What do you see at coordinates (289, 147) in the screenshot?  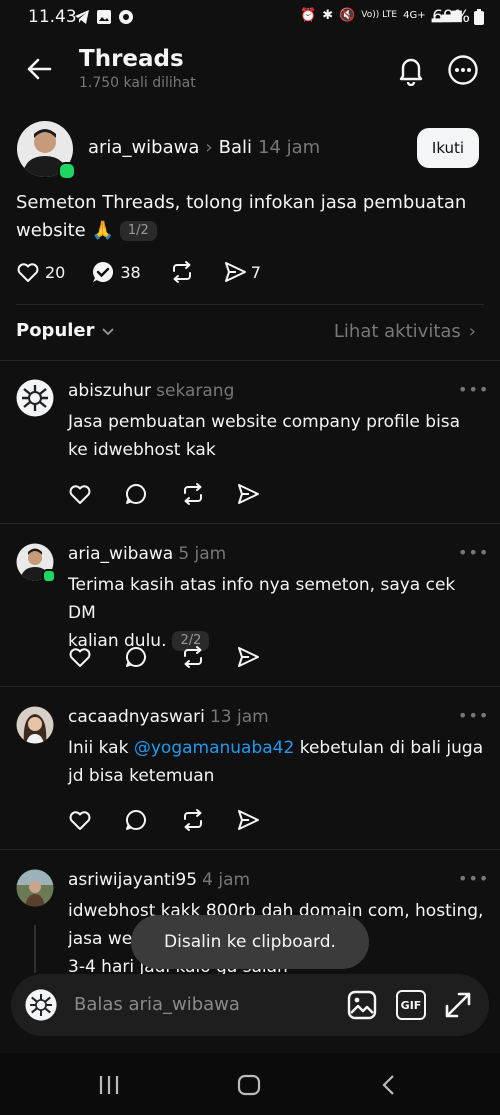 I see `post-time: 14 jam` at bounding box center [289, 147].